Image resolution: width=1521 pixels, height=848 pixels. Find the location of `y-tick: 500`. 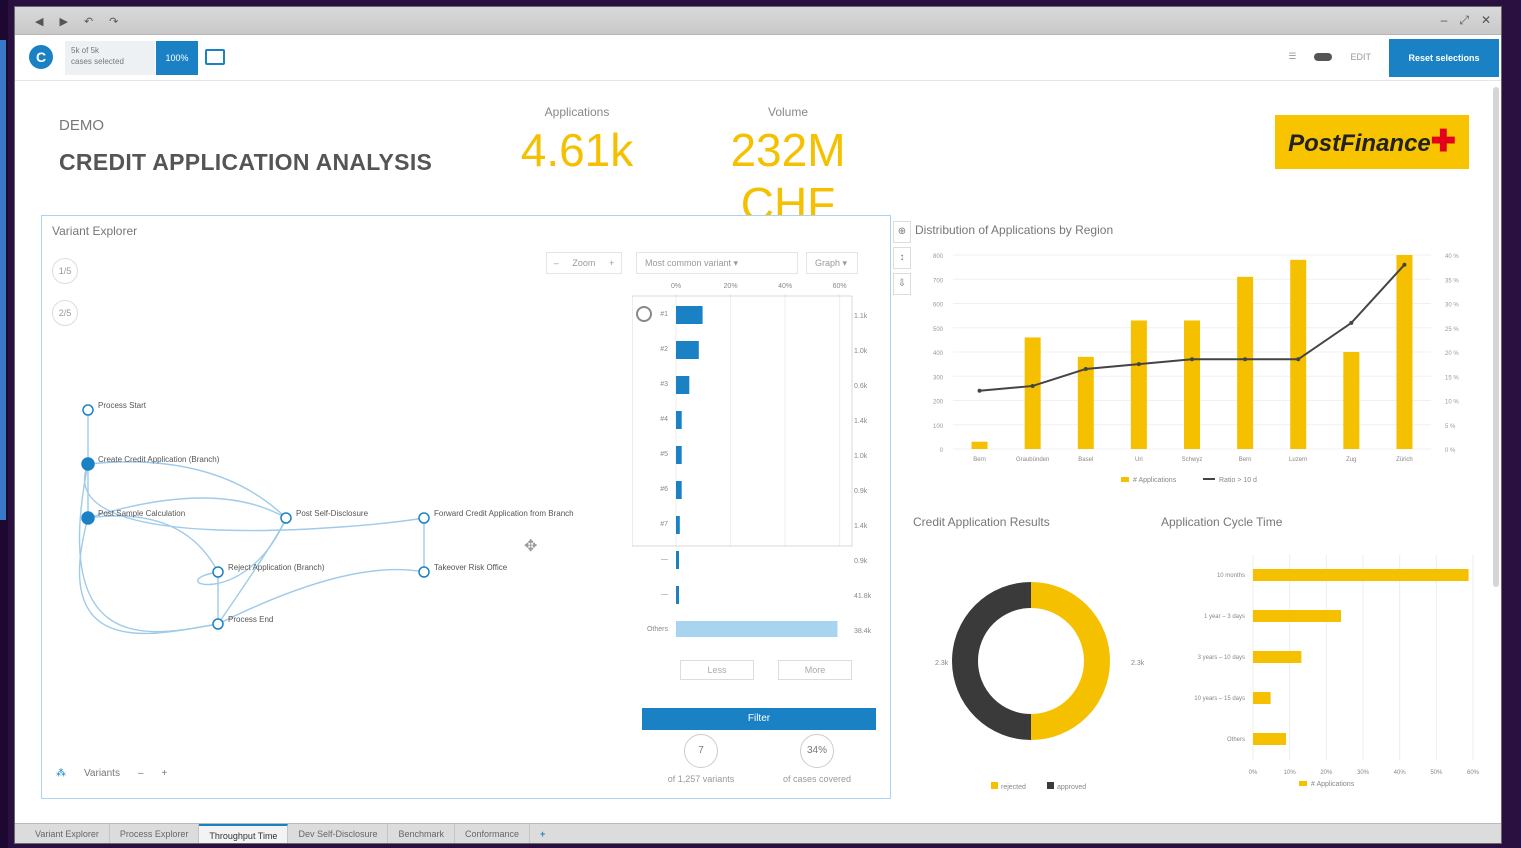

y-tick: 500 is located at coordinates (938, 330).